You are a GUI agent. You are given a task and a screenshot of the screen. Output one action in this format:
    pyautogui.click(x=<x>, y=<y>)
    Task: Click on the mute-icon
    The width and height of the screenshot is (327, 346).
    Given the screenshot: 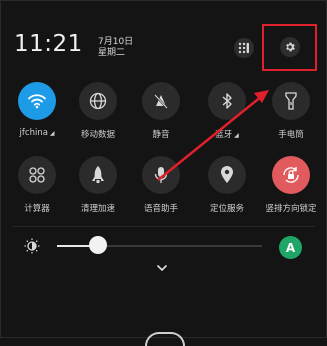 What is the action you would take?
    pyautogui.click(x=161, y=101)
    